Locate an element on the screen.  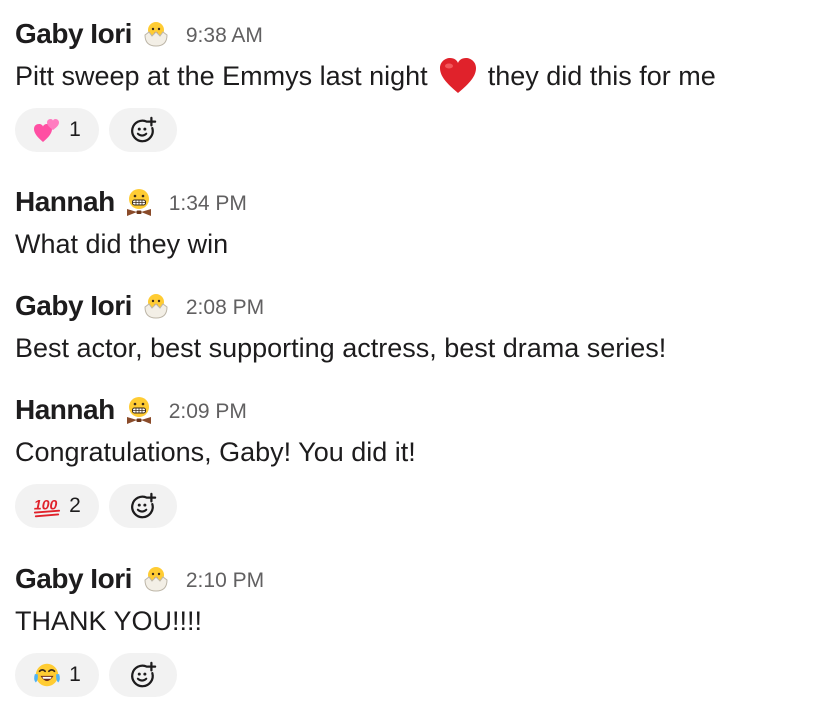
red-heart-icon is located at coordinates (458, 76).